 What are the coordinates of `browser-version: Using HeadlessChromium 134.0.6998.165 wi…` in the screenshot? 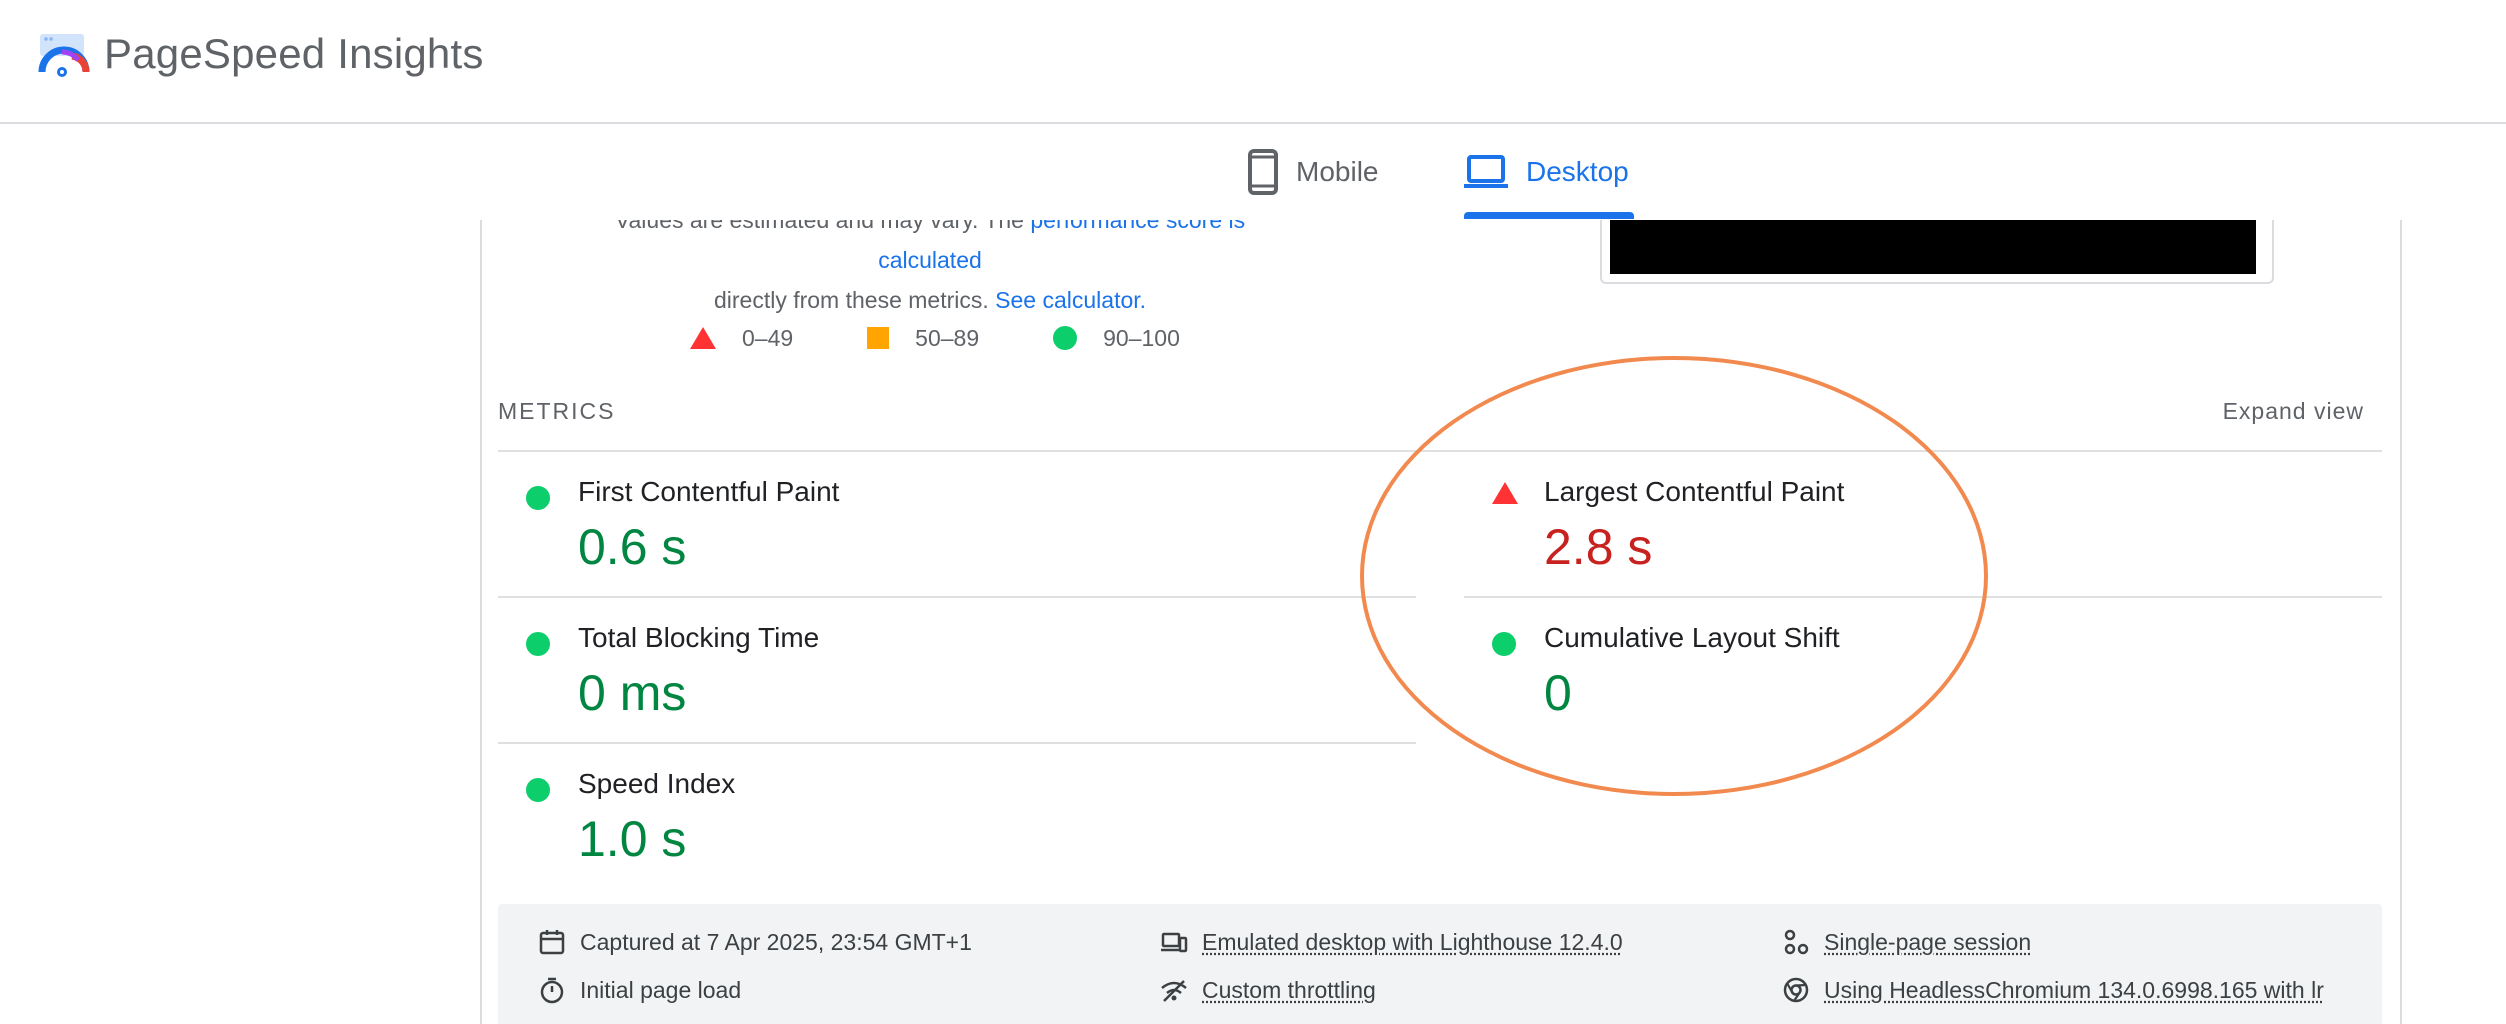 It's located at (2067, 990).